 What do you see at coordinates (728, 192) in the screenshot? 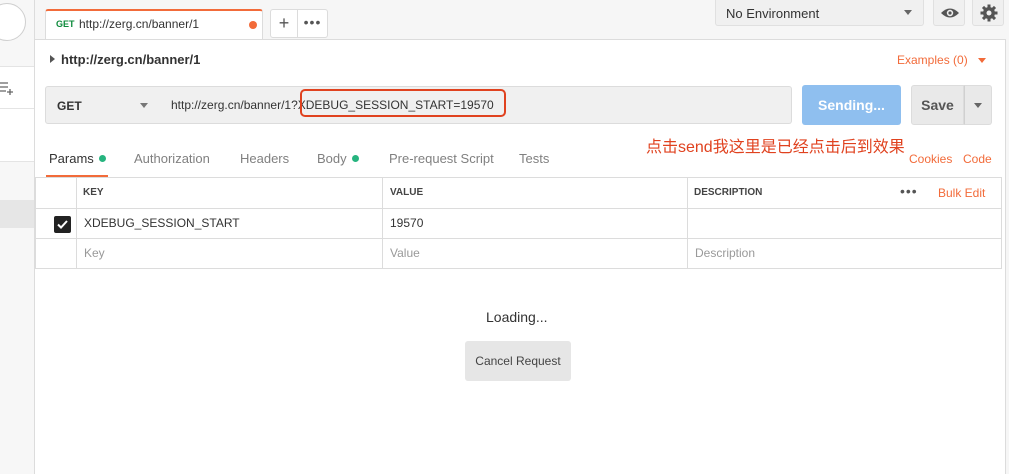
I see `column-header-description: DESCRIPTION` at bounding box center [728, 192].